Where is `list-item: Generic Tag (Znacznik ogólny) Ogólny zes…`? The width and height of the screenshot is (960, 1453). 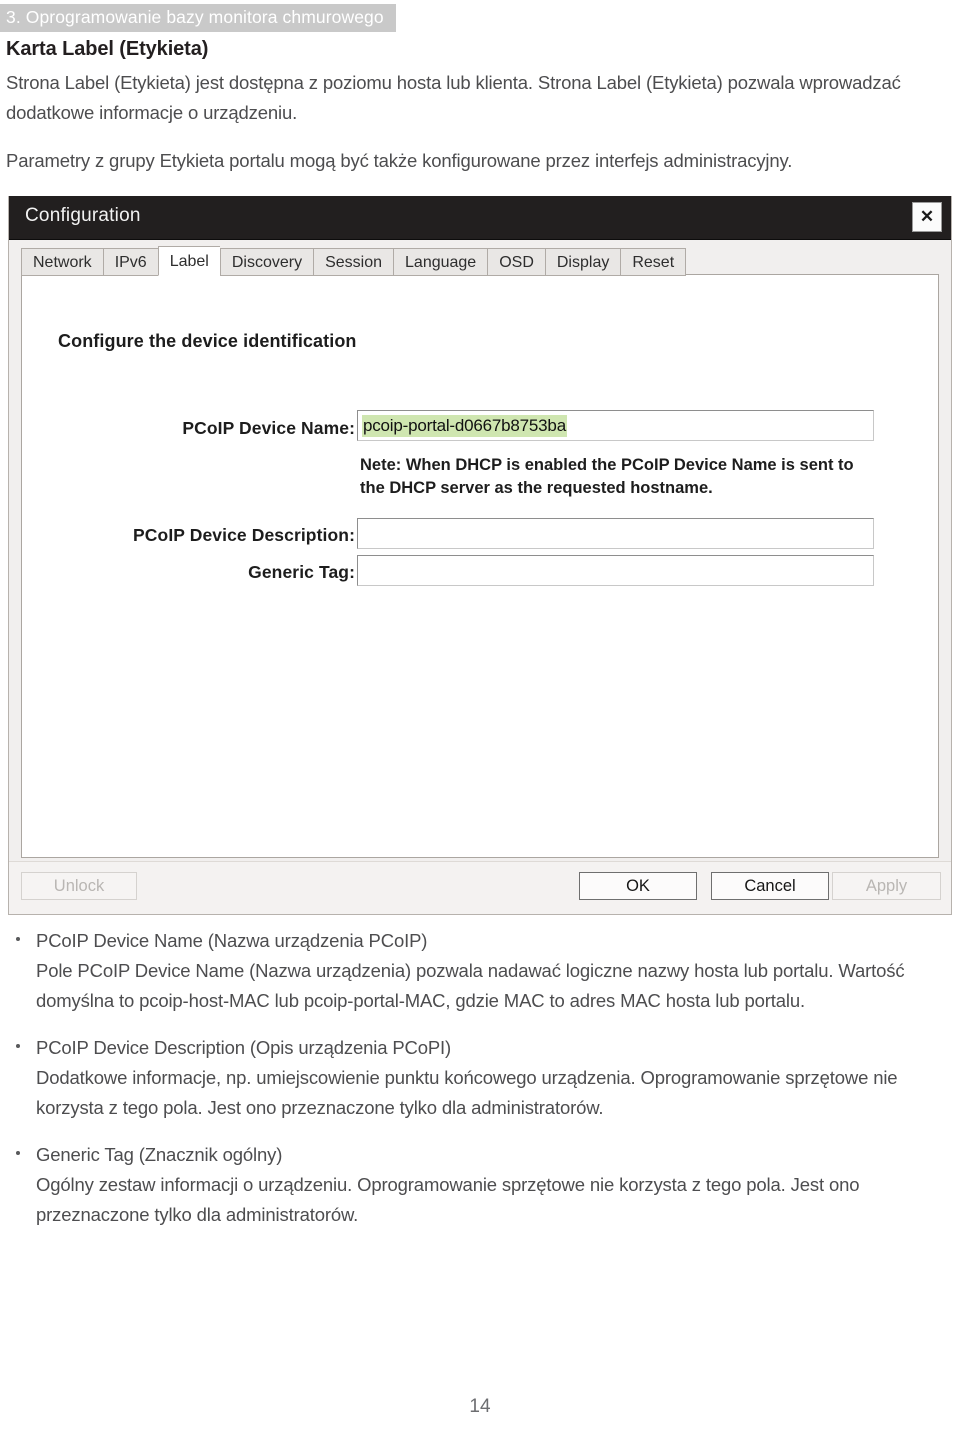
list-item: Generic Tag (Znacznik ogólny) Ogólny zes… is located at coordinates (480, 1185).